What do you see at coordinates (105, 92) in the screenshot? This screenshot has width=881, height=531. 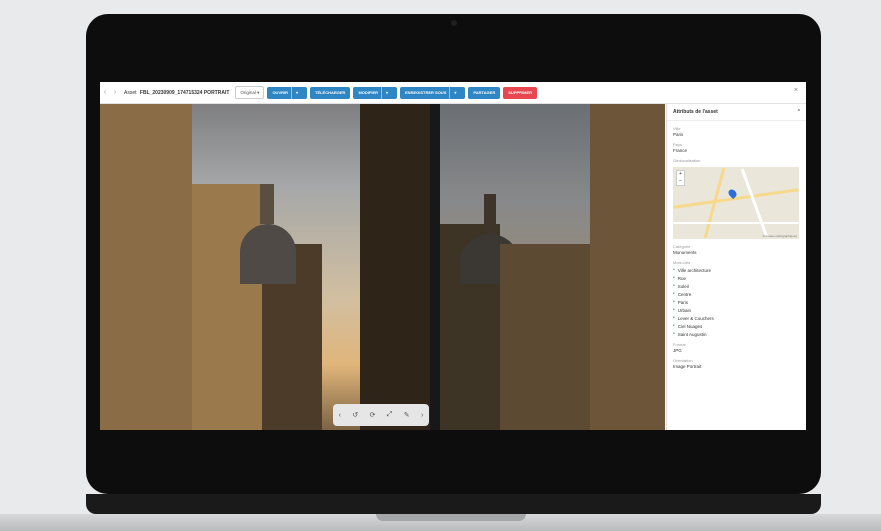 I see `chevron-left-icon: ‹` at bounding box center [105, 92].